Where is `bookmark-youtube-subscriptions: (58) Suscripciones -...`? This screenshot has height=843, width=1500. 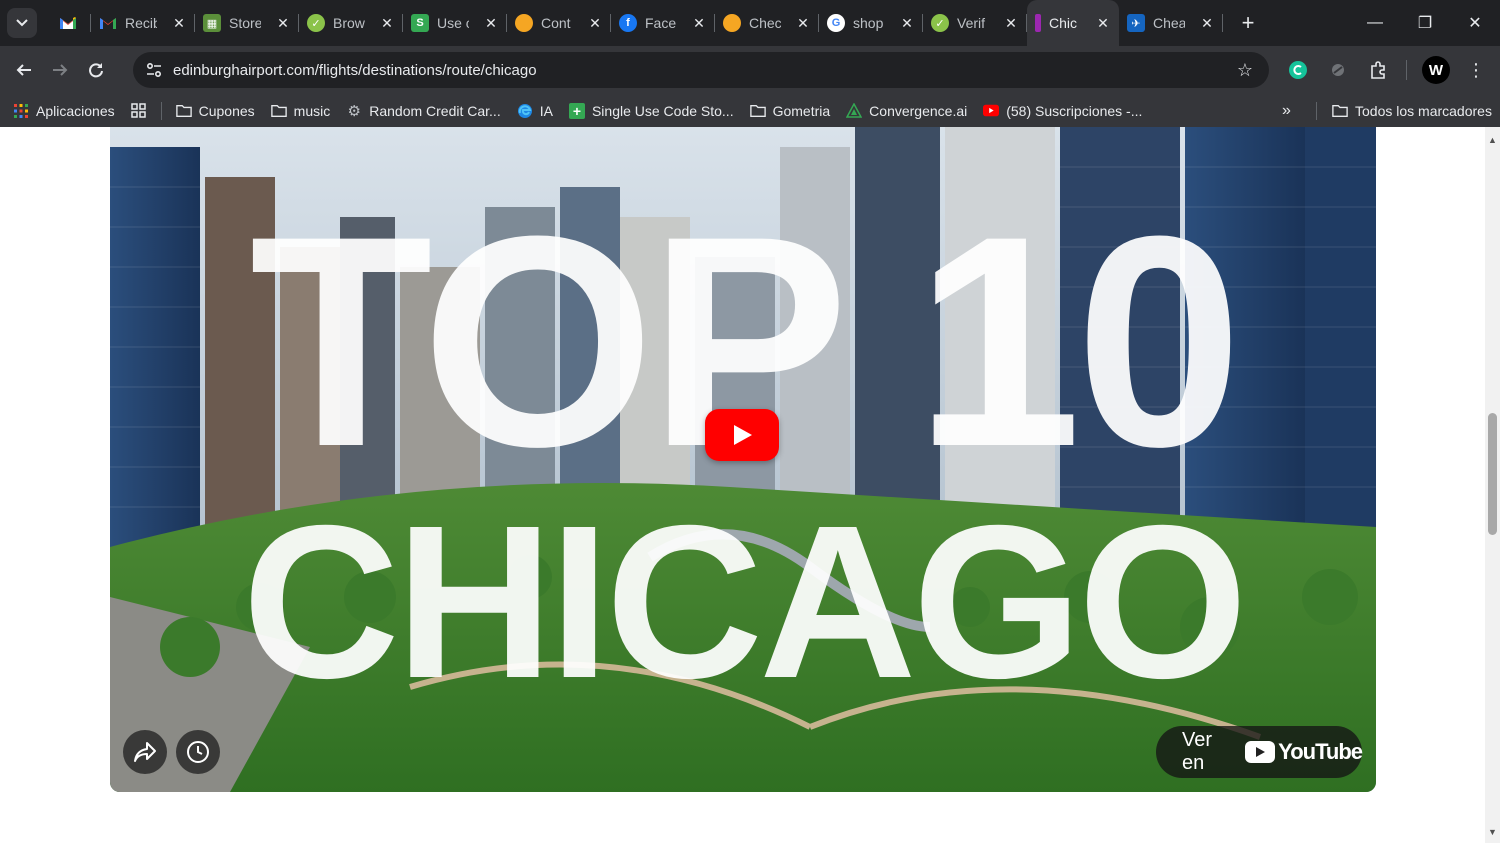
bookmark-youtube-subscriptions: (58) Suscripciones -... is located at coordinates (1062, 111).